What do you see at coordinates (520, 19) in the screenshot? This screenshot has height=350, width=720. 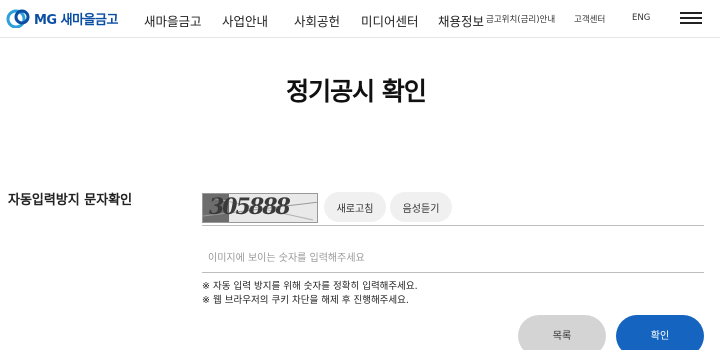 I see `nav-item-locations: 금고위치(금리)안내` at bounding box center [520, 19].